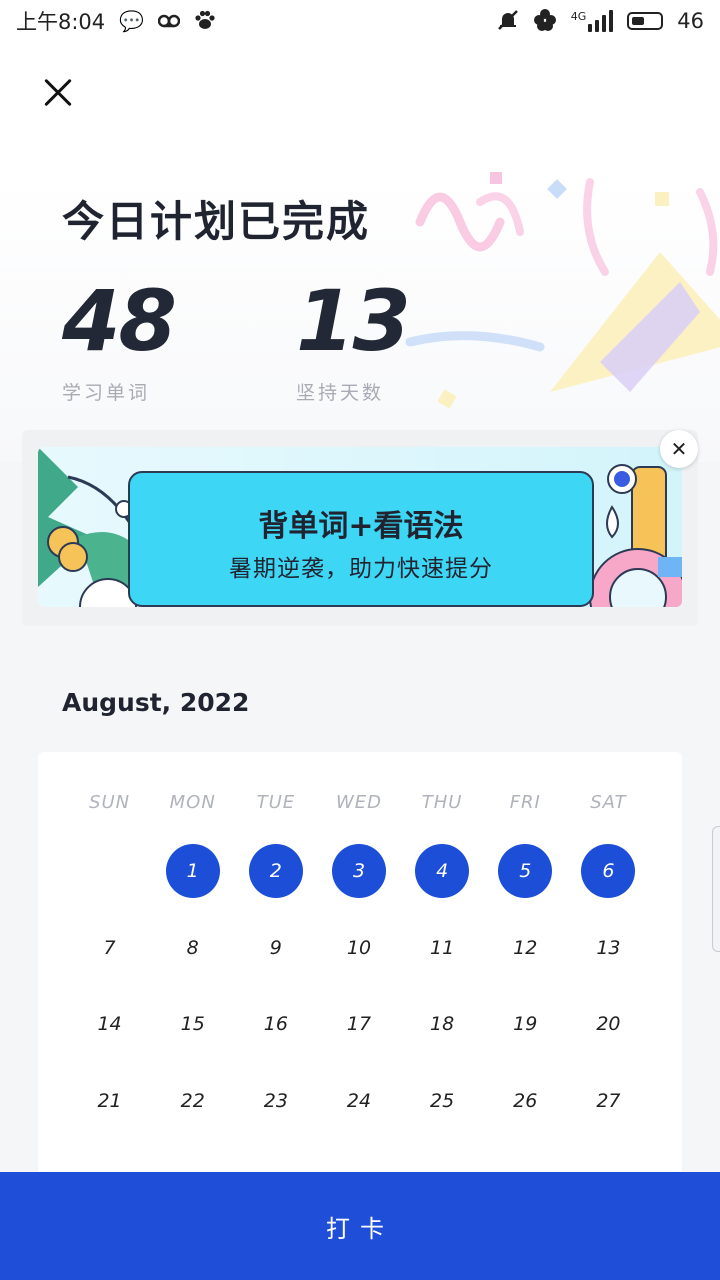 The width and height of the screenshot is (720, 1280). I want to click on calendar-day-number, so click(110, 871).